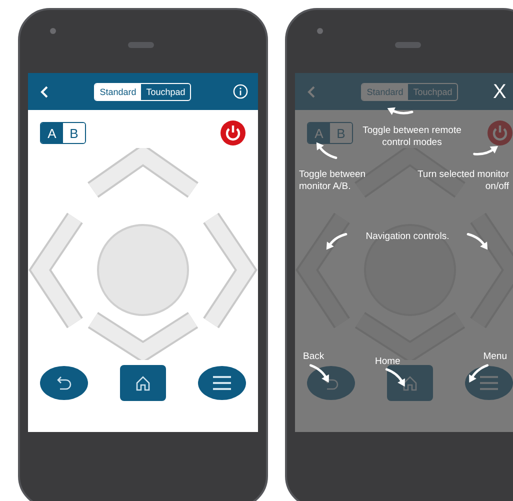  I want to click on menu-button, so click(222, 383).